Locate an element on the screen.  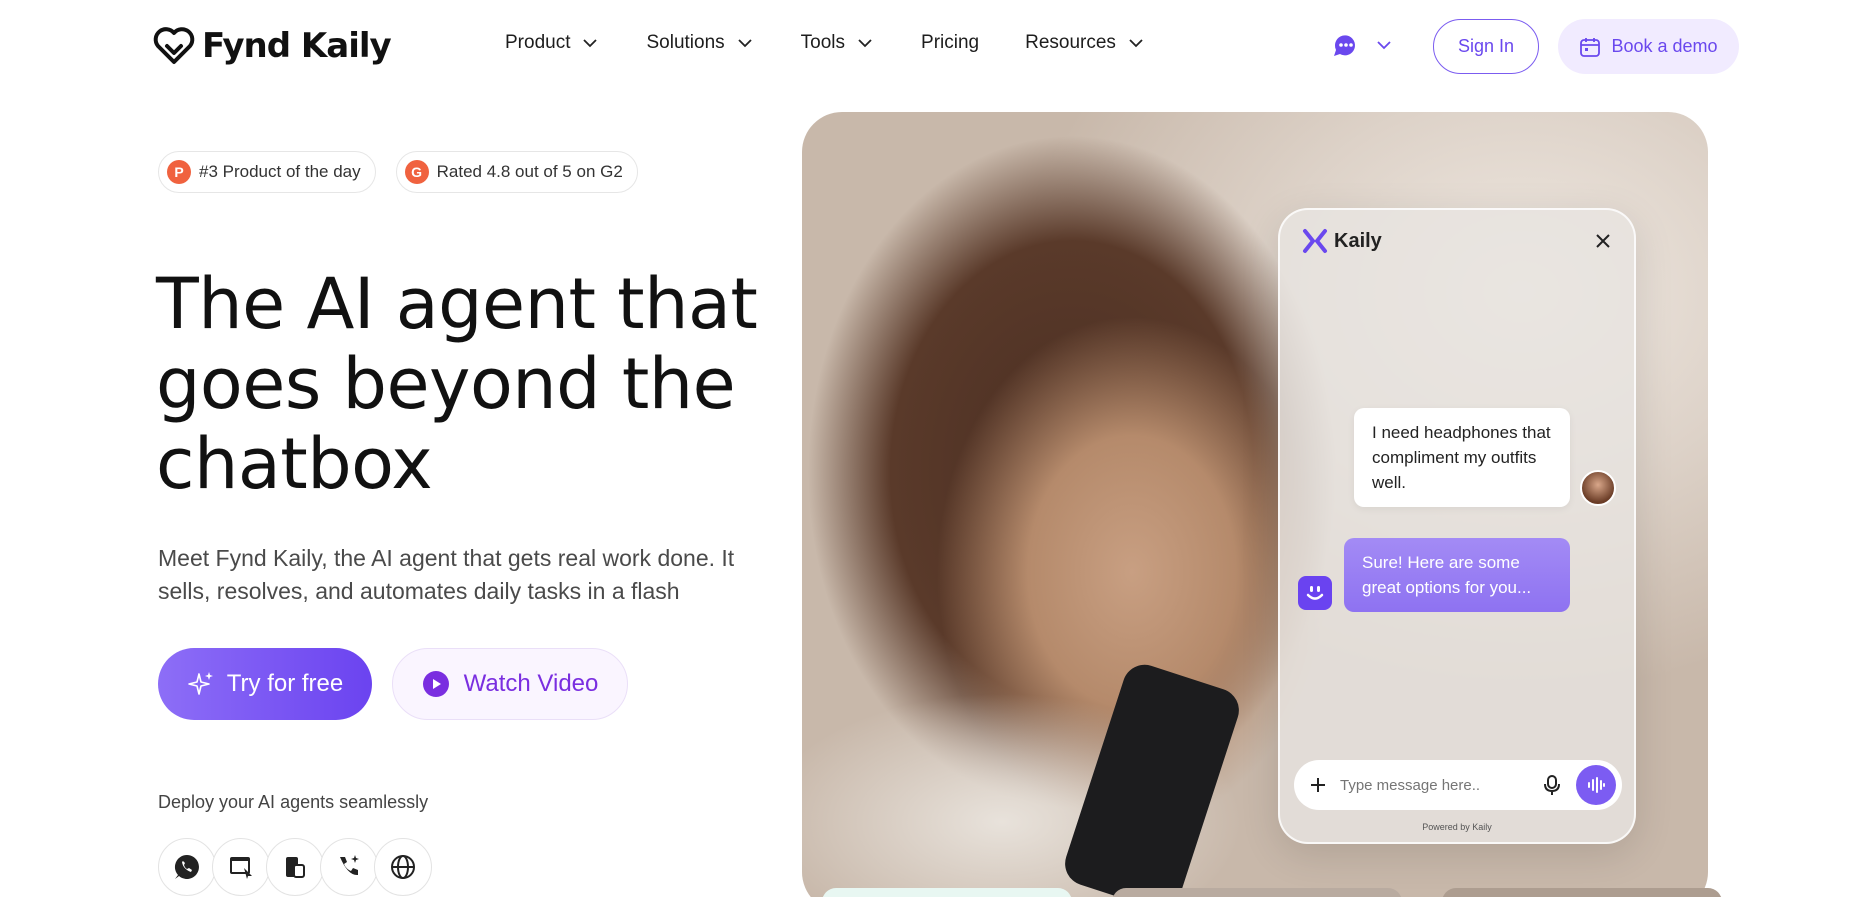
globe-icon is located at coordinates (403, 867).